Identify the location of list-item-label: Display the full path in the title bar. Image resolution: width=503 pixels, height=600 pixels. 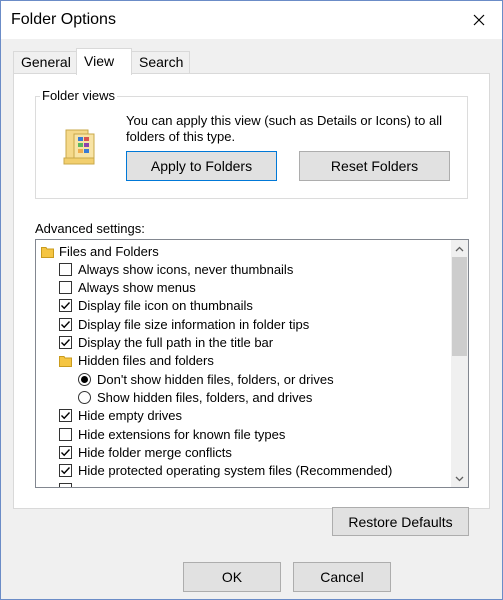
(176, 342).